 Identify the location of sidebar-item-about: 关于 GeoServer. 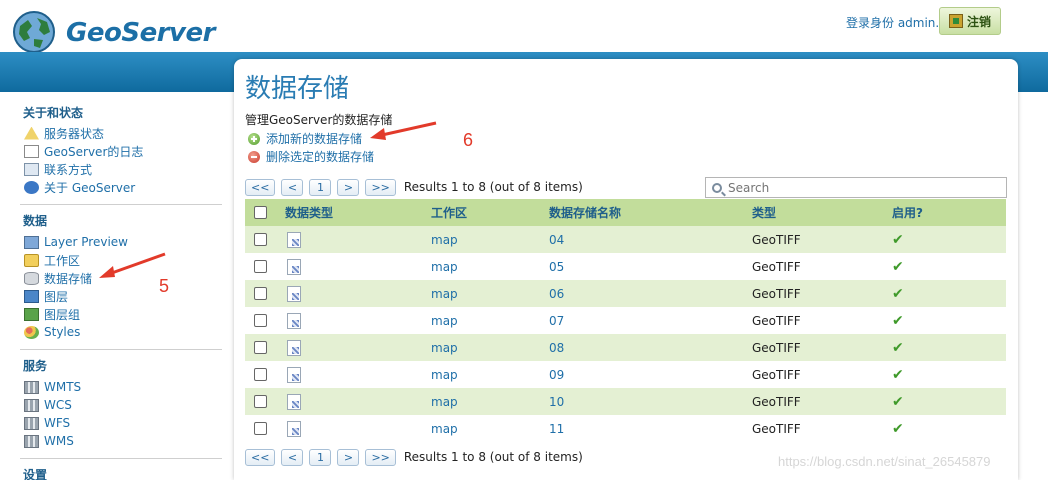
(79, 187).